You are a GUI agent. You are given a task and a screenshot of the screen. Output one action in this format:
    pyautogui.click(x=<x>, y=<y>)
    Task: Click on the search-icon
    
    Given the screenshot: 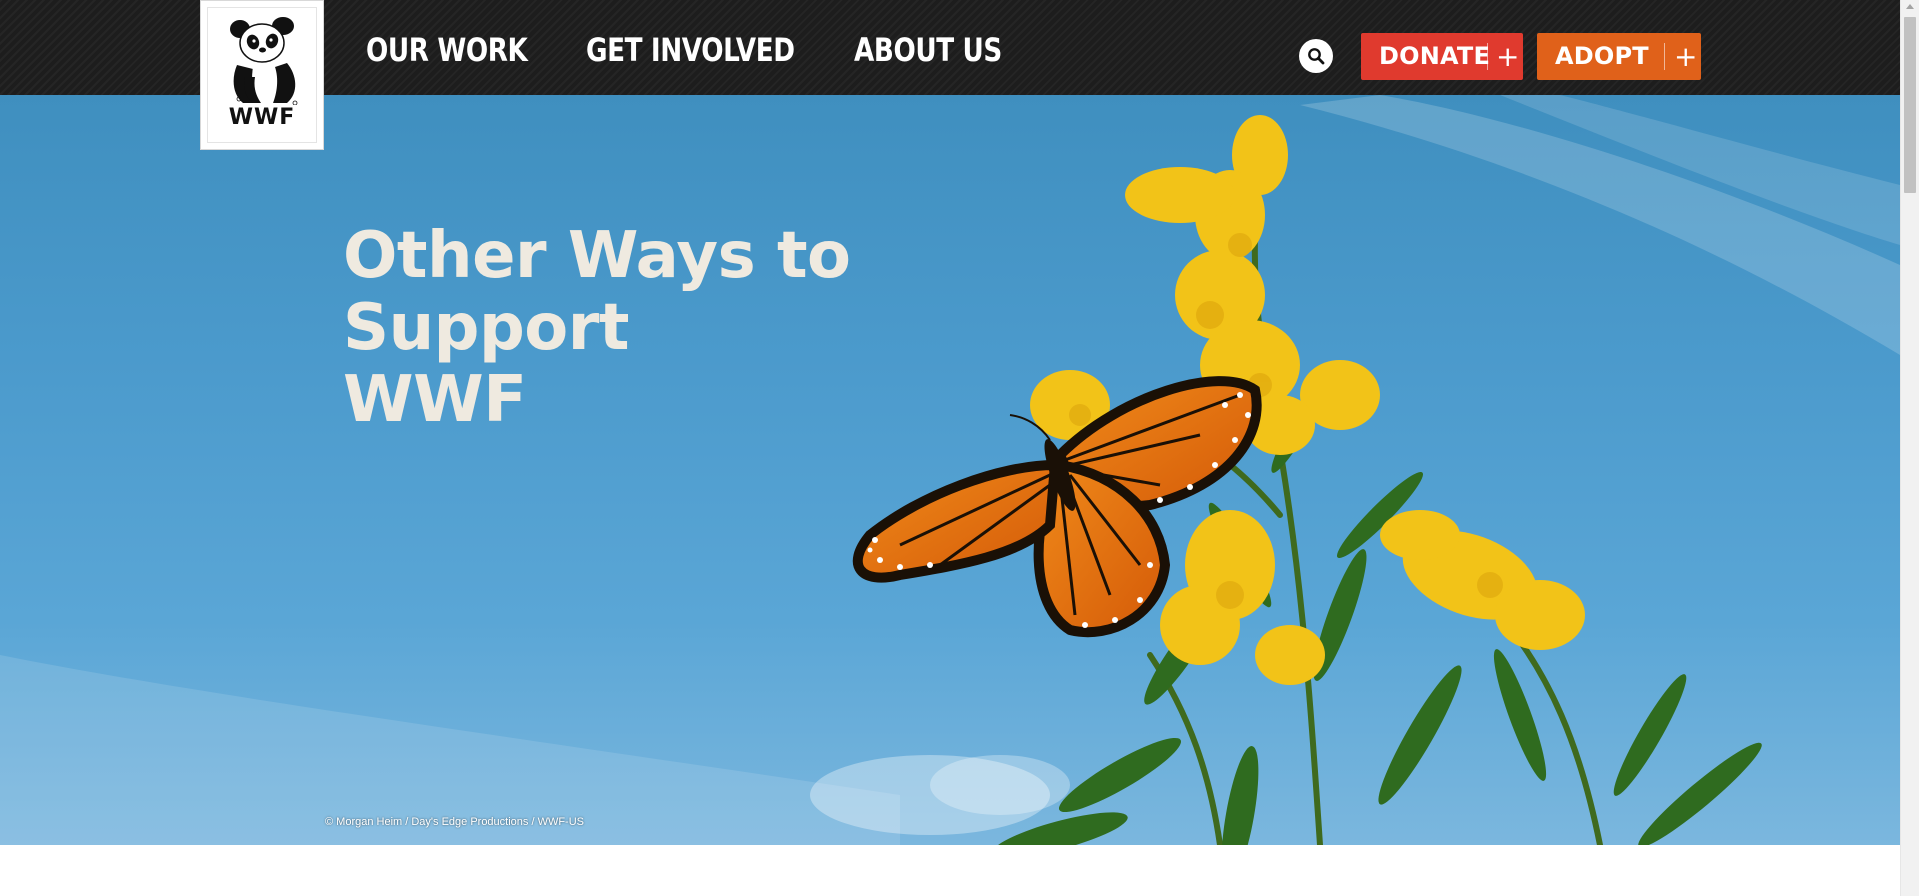 What is the action you would take?
    pyautogui.click(x=1316, y=56)
    